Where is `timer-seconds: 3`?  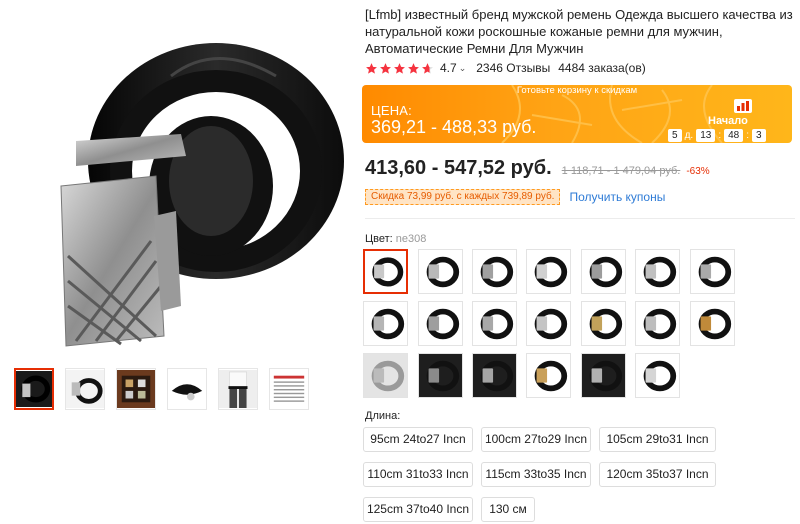
timer-seconds: 3 is located at coordinates (759, 135).